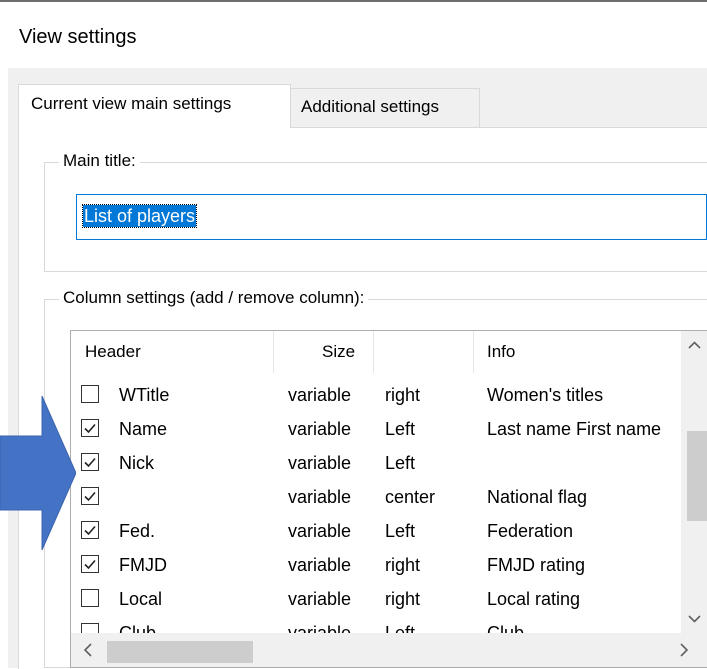 The image size is (707, 669). What do you see at coordinates (154, 106) in the screenshot?
I see `tab-current-view-main-settings: Current view main settings` at bounding box center [154, 106].